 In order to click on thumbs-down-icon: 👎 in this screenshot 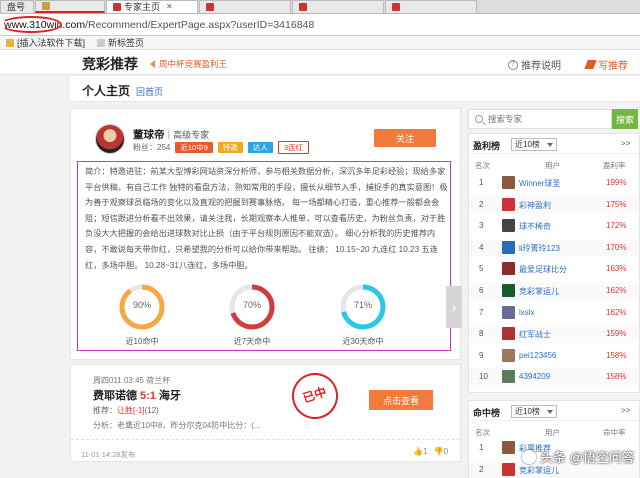, I will do `click(439, 451)`.